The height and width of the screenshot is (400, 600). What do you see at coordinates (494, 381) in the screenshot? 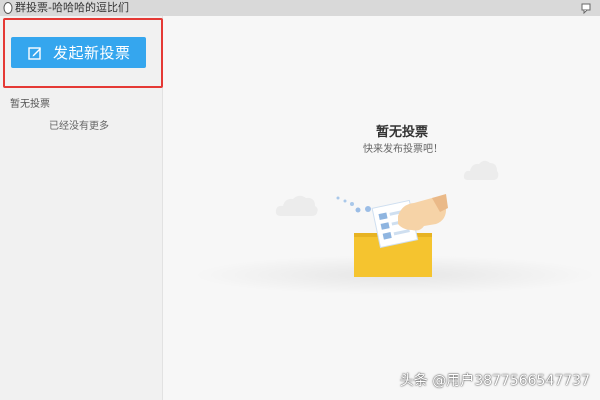
I see `watermark: 头条 @用户3877566547737` at bounding box center [494, 381].